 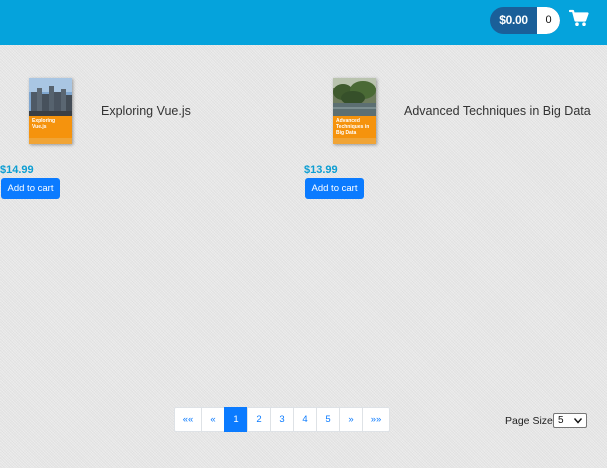 What do you see at coordinates (328, 419) in the screenshot?
I see `page-5-button: 5` at bounding box center [328, 419].